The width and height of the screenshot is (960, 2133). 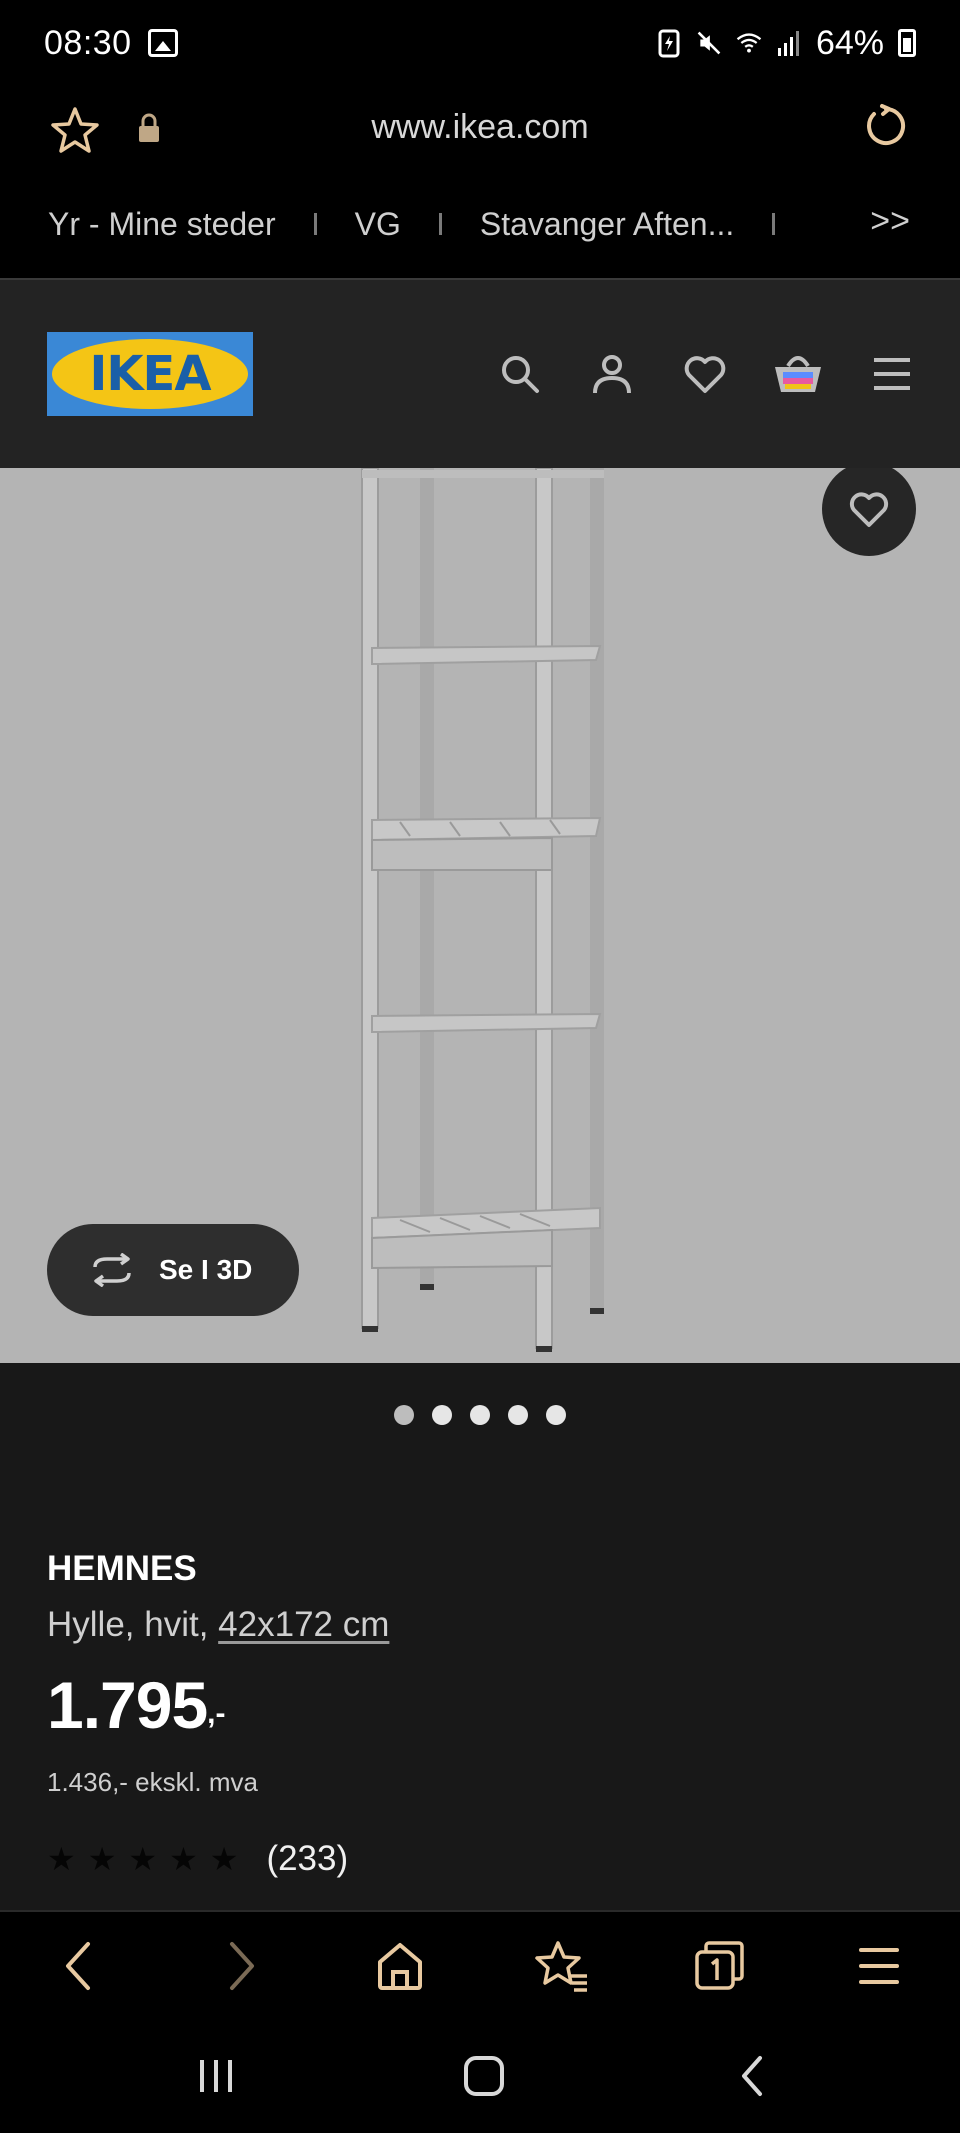 What do you see at coordinates (480, 127) in the screenshot?
I see `url-text: www.ikea.com` at bounding box center [480, 127].